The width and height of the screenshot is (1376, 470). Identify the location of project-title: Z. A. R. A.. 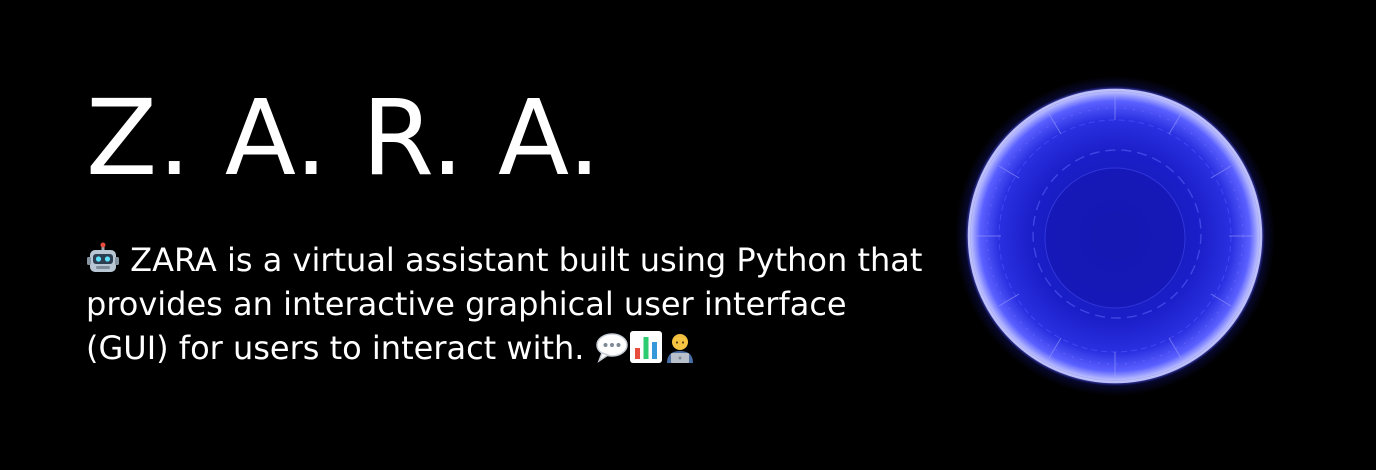
(344, 138).